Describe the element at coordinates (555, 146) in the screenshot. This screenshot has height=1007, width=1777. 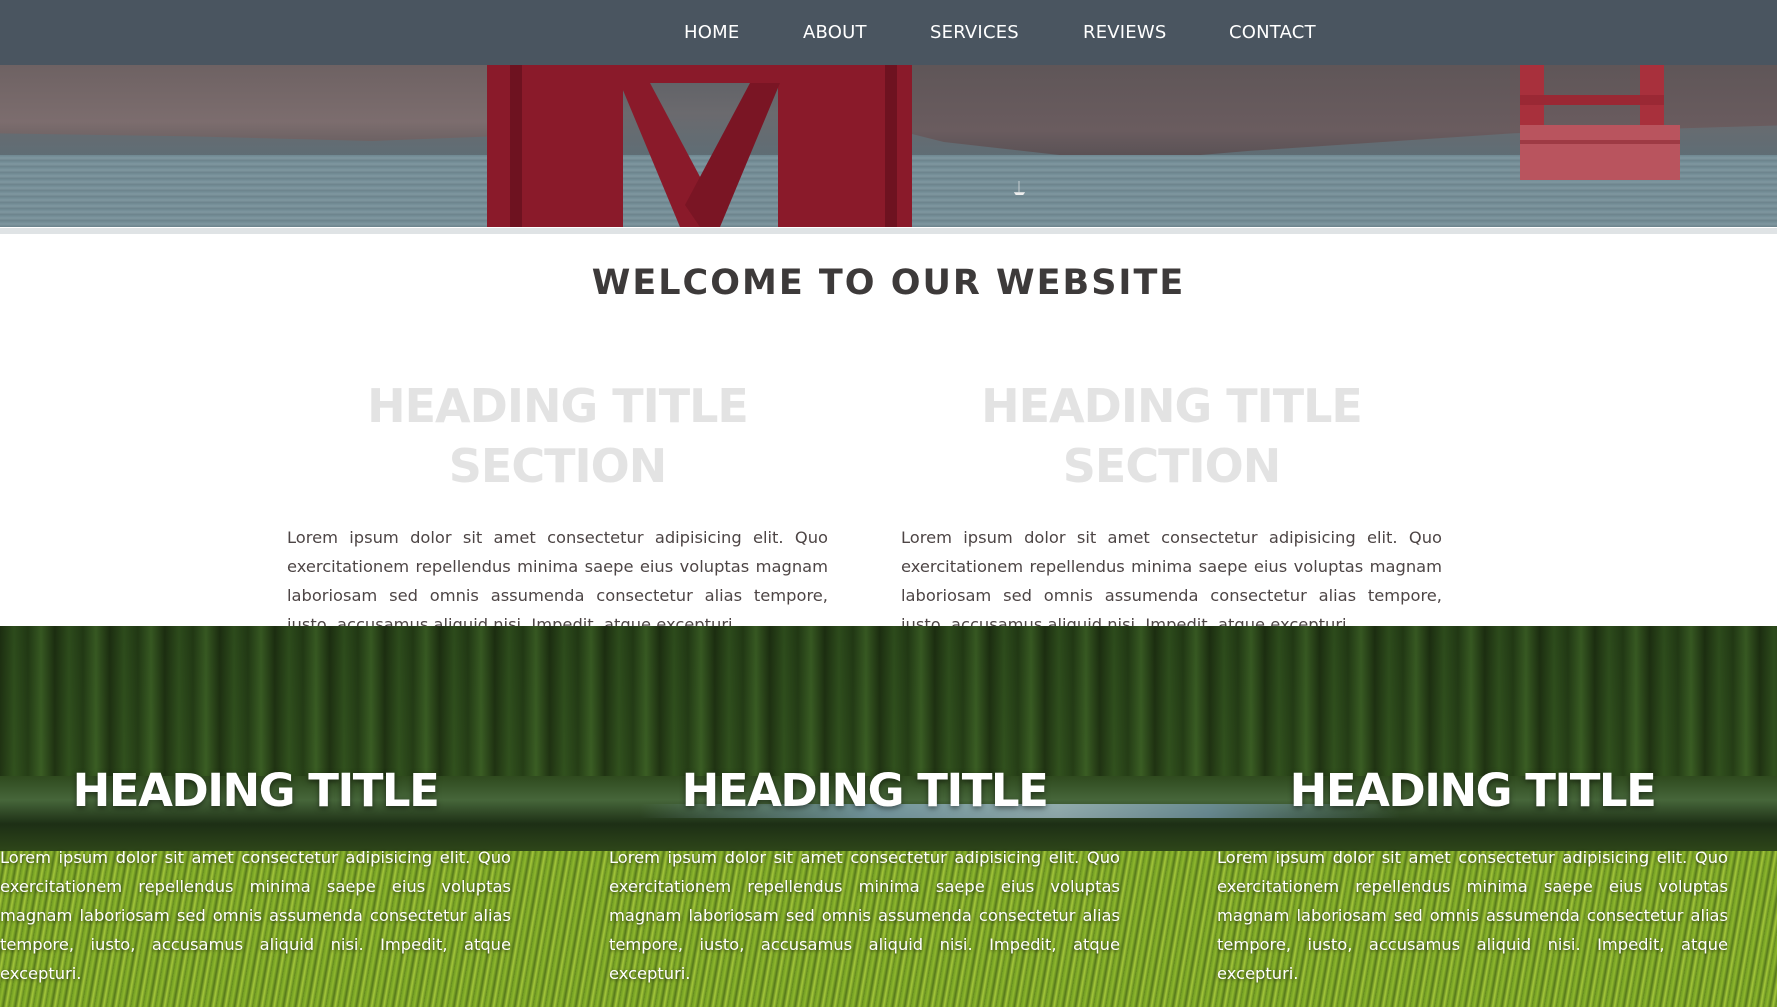
I see `bridge-tower-left-leg` at that location.